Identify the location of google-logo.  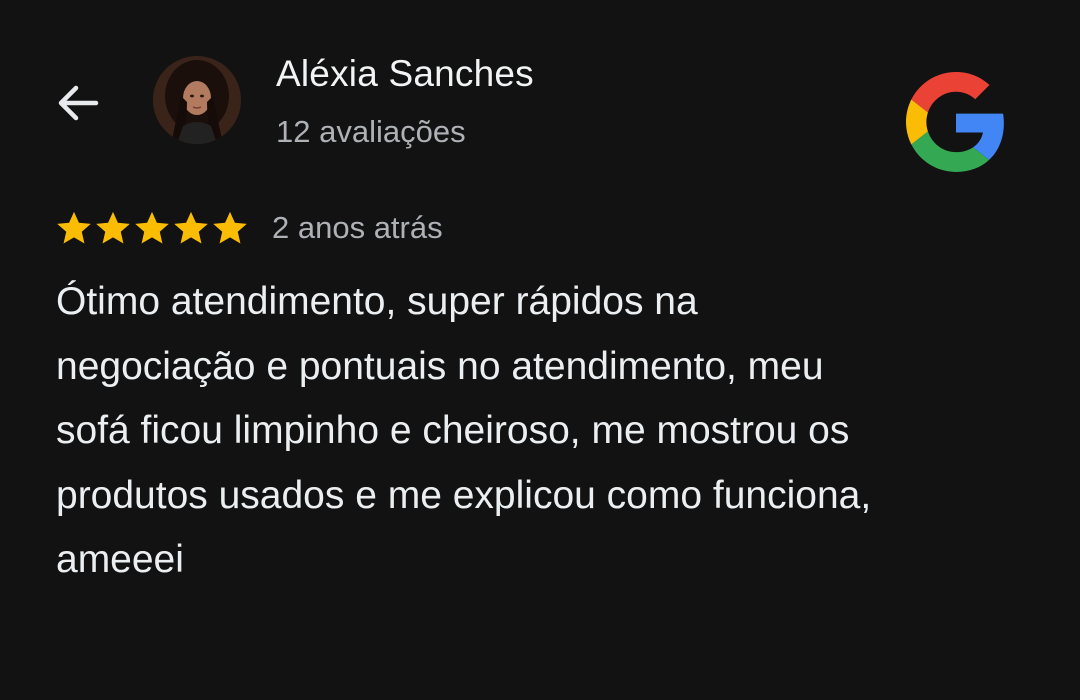
(956, 122).